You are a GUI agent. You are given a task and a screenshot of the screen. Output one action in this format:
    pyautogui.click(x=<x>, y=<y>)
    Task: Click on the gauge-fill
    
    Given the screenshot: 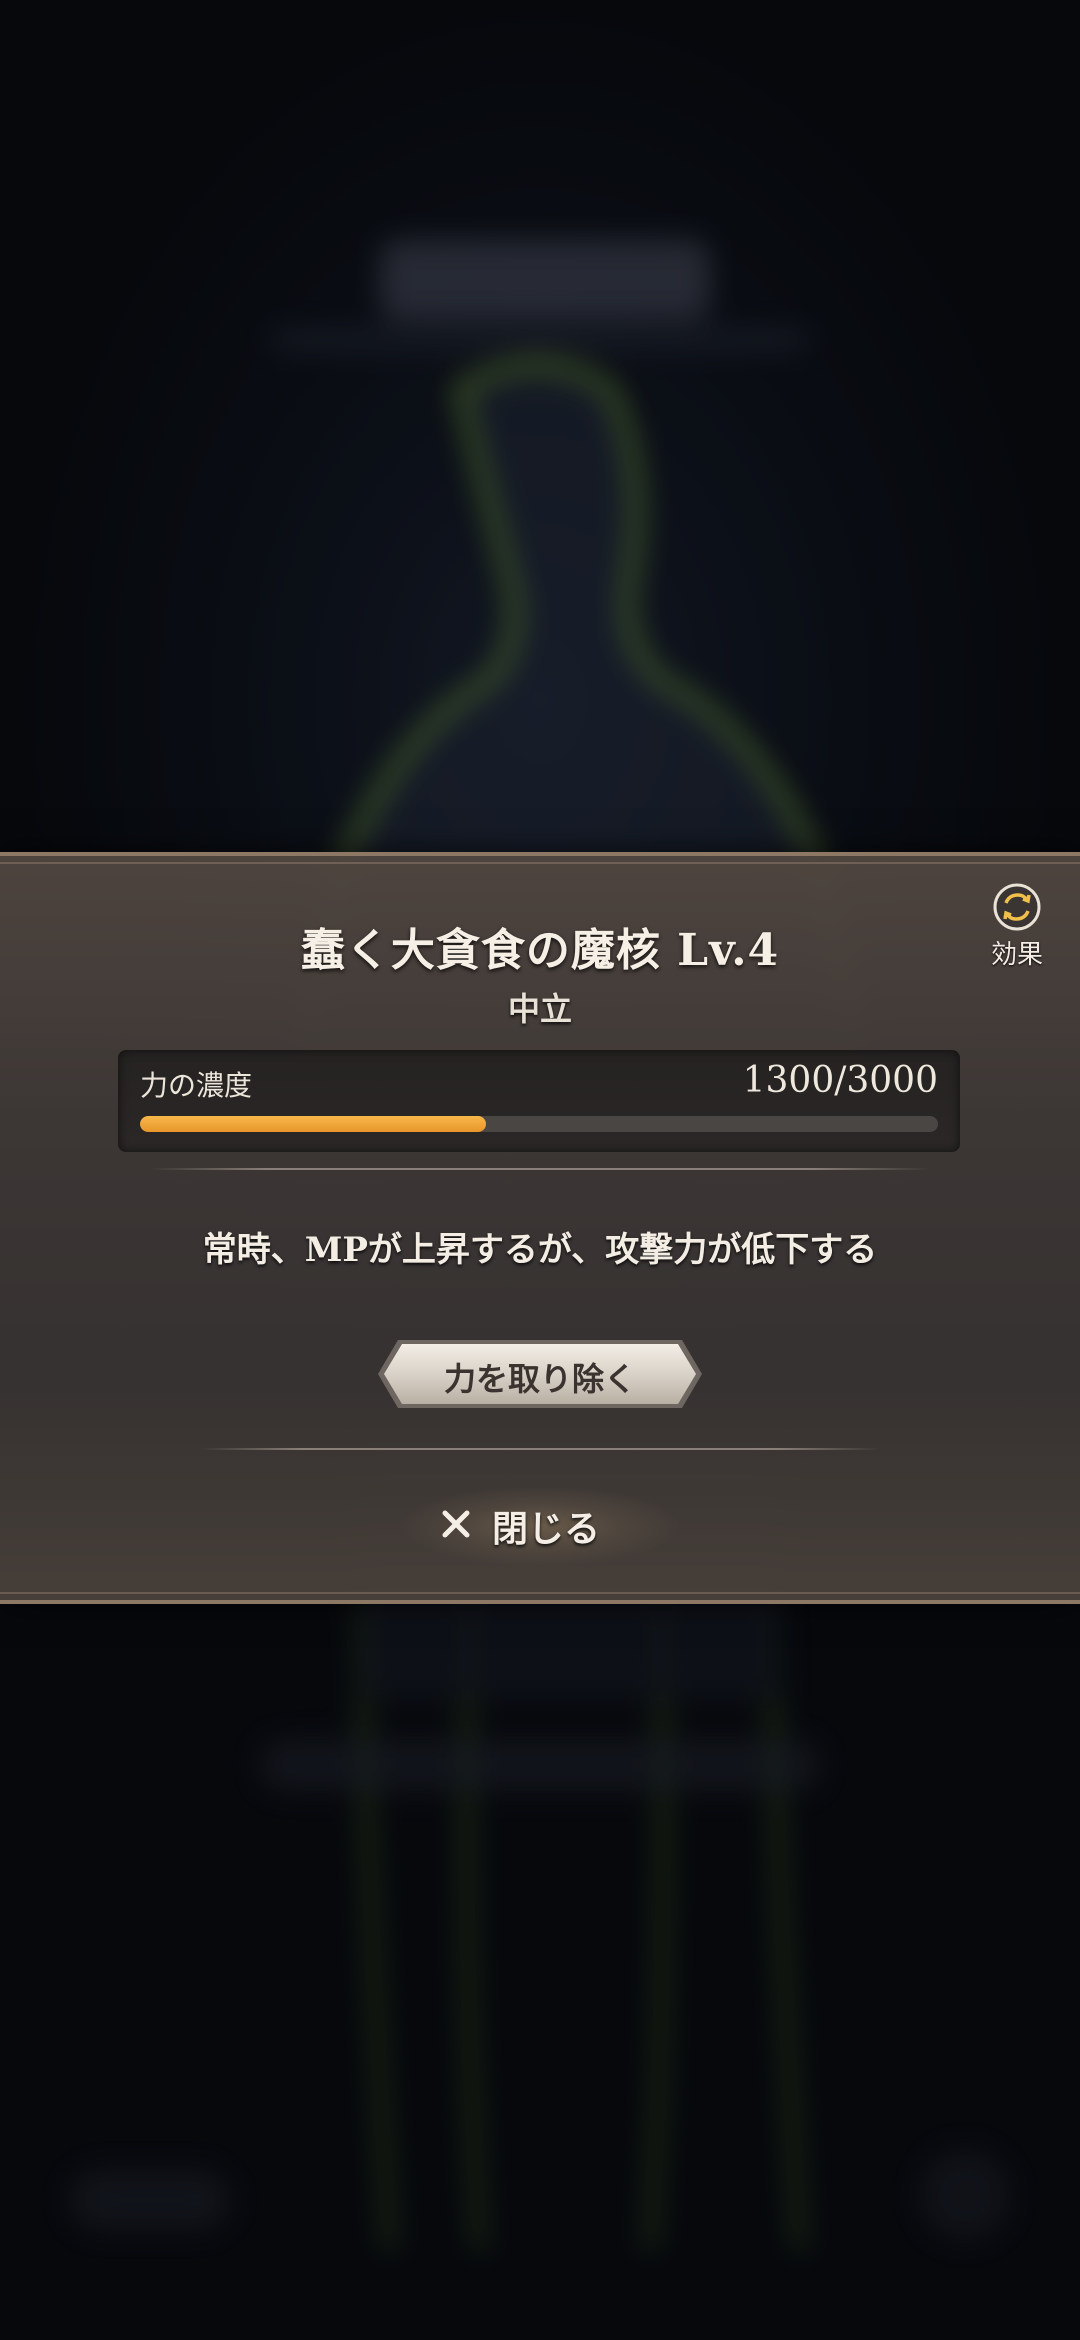 What is the action you would take?
    pyautogui.click(x=313, y=1124)
    